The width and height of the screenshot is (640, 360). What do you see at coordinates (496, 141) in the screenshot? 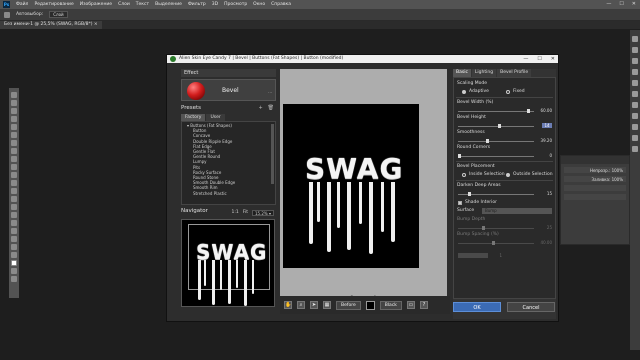
I see `smoothness-slider-track` at bounding box center [496, 141].